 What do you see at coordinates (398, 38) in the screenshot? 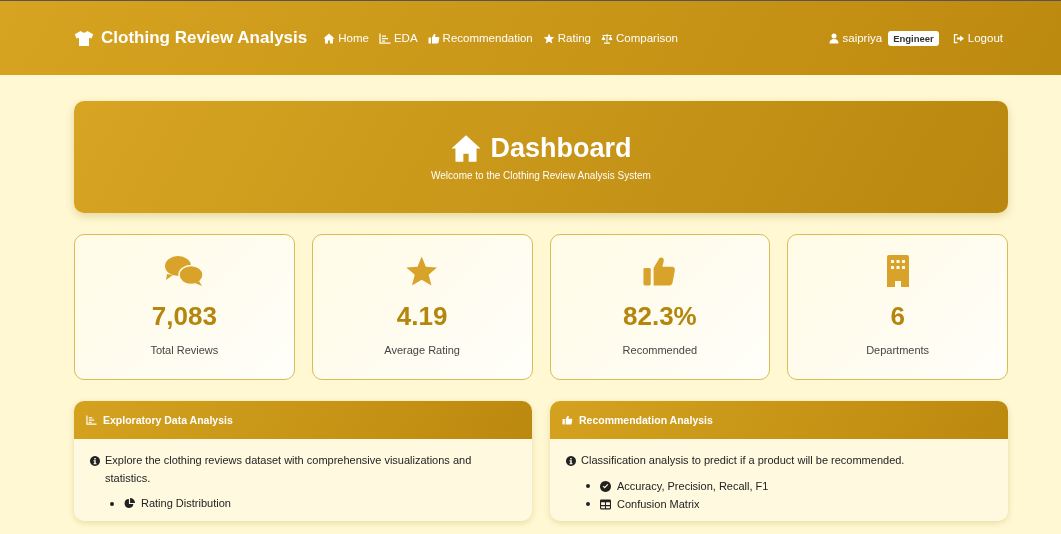
I see `nav-link: EDA` at bounding box center [398, 38].